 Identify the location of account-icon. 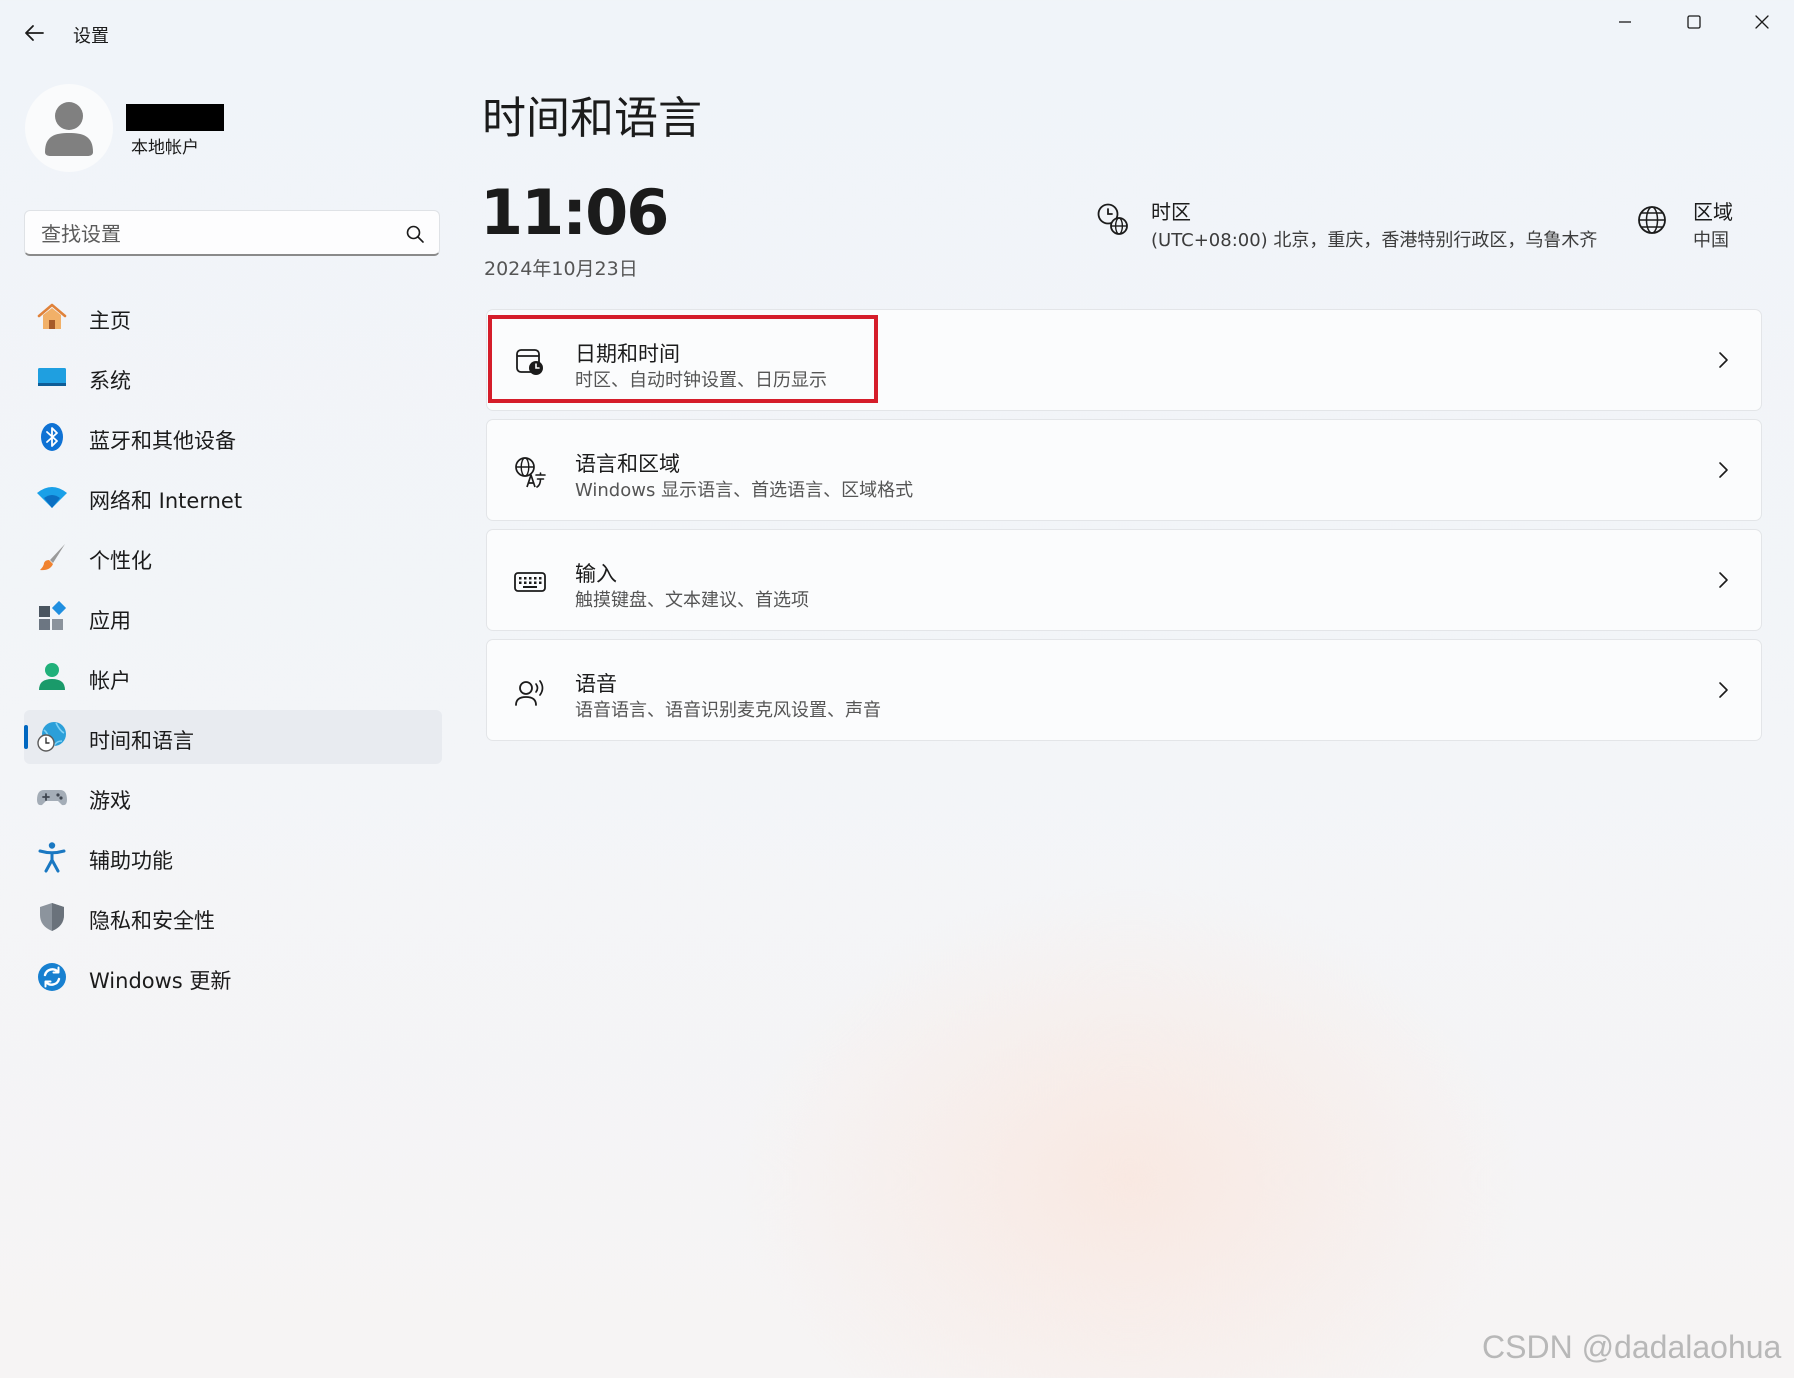
(52, 676).